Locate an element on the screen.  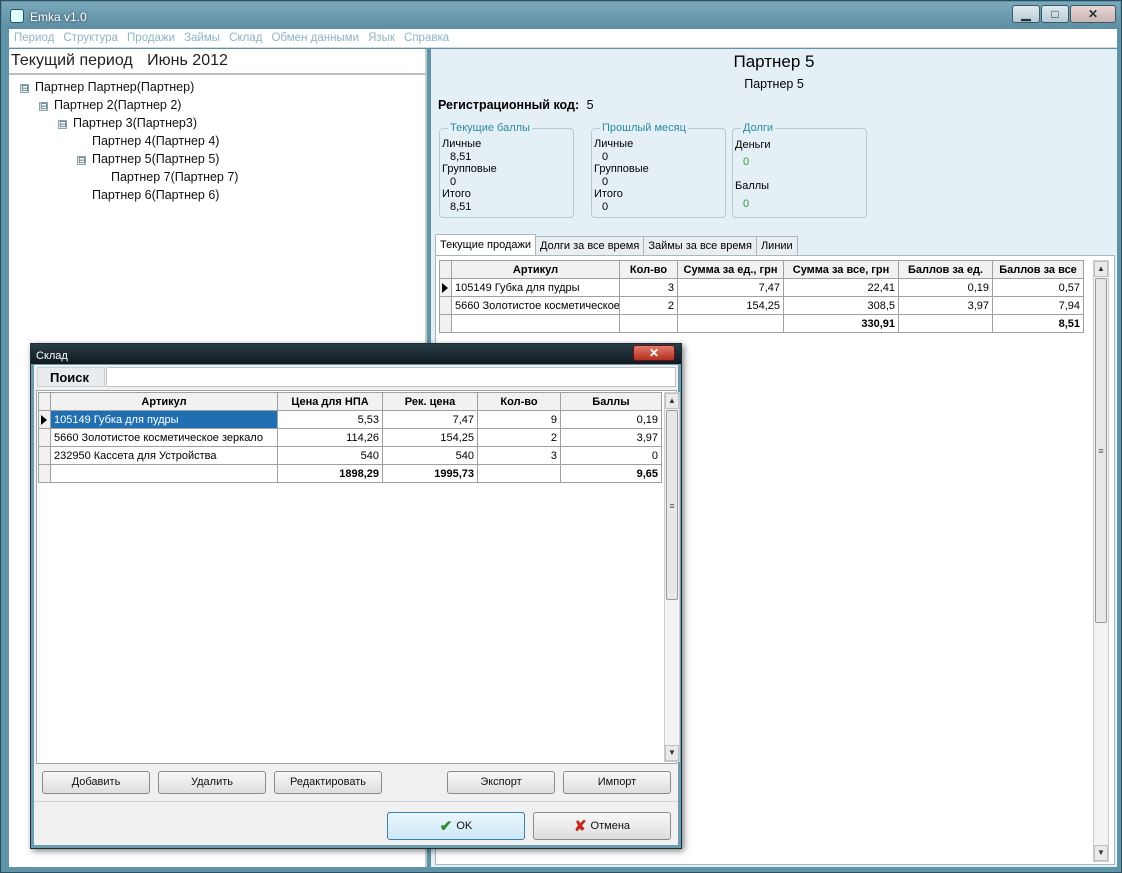
table-cell: 105149 Губка для пудры is located at coordinates (535, 287).